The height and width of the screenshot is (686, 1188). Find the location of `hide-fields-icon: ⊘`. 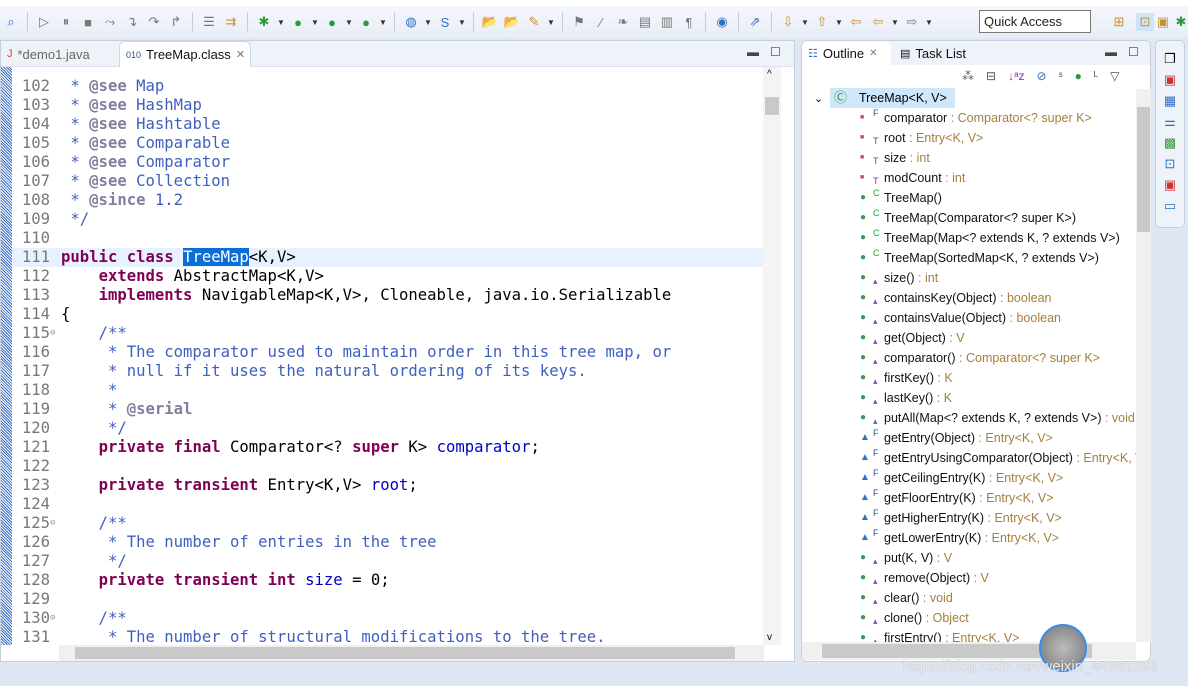

hide-fields-icon: ⊘ is located at coordinates (1042, 76).